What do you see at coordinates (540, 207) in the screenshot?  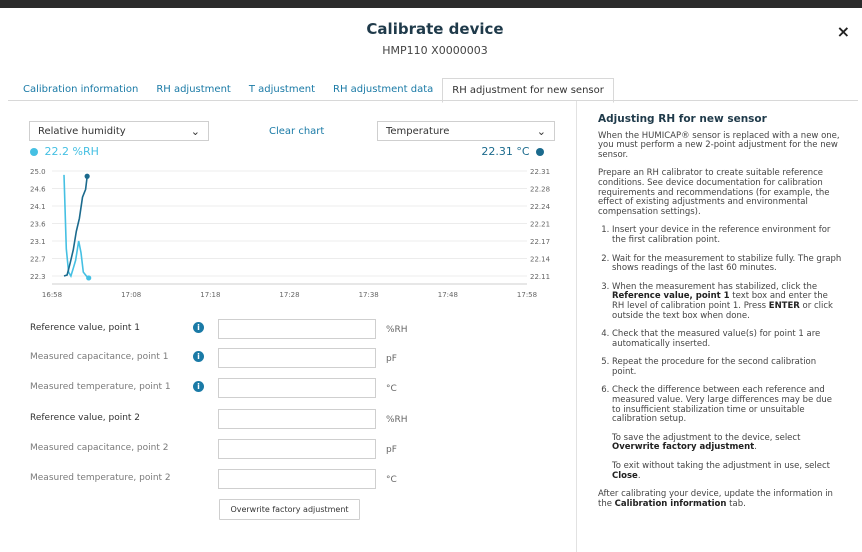 I see `y-right-tick-label: 22.24` at bounding box center [540, 207].